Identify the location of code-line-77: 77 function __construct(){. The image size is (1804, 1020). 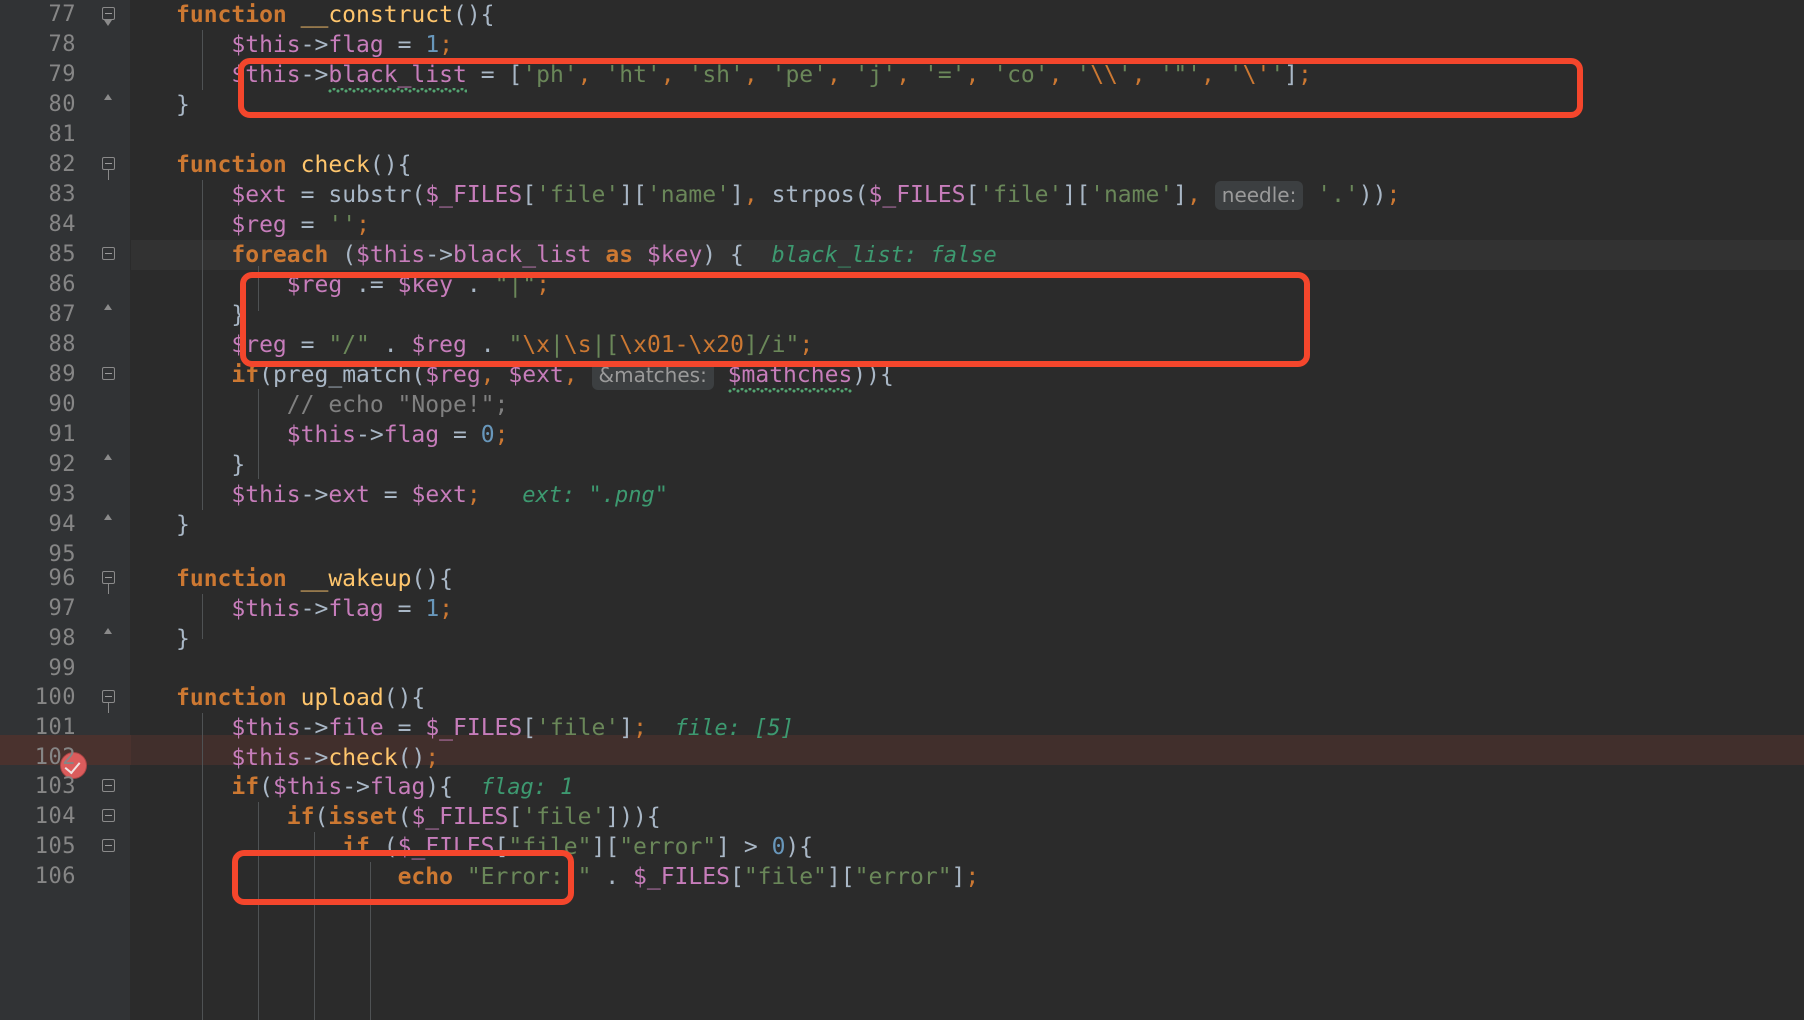
(902, 15).